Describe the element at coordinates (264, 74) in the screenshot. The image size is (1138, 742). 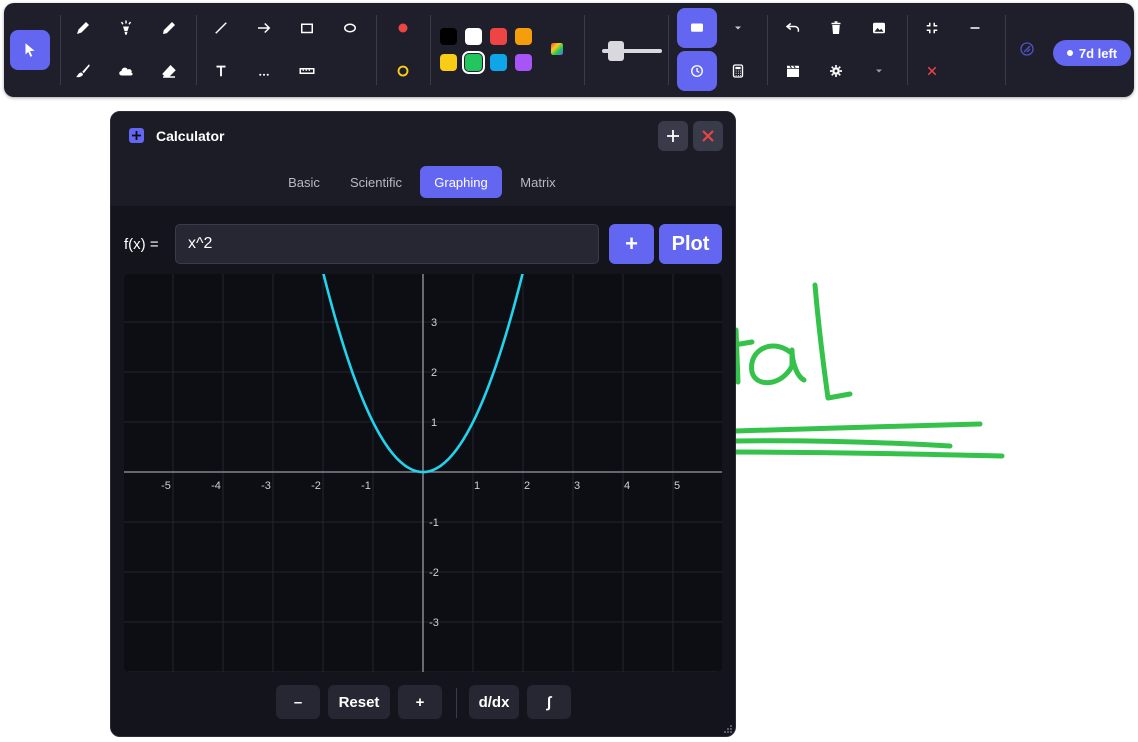
I see `dots-icon` at that location.